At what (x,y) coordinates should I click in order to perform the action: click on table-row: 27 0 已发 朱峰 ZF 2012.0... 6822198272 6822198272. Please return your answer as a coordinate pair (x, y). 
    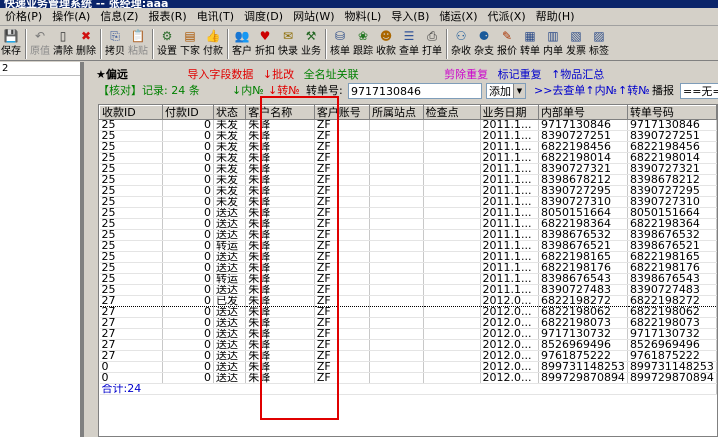
    Looking at the image, I should click on (408, 301).